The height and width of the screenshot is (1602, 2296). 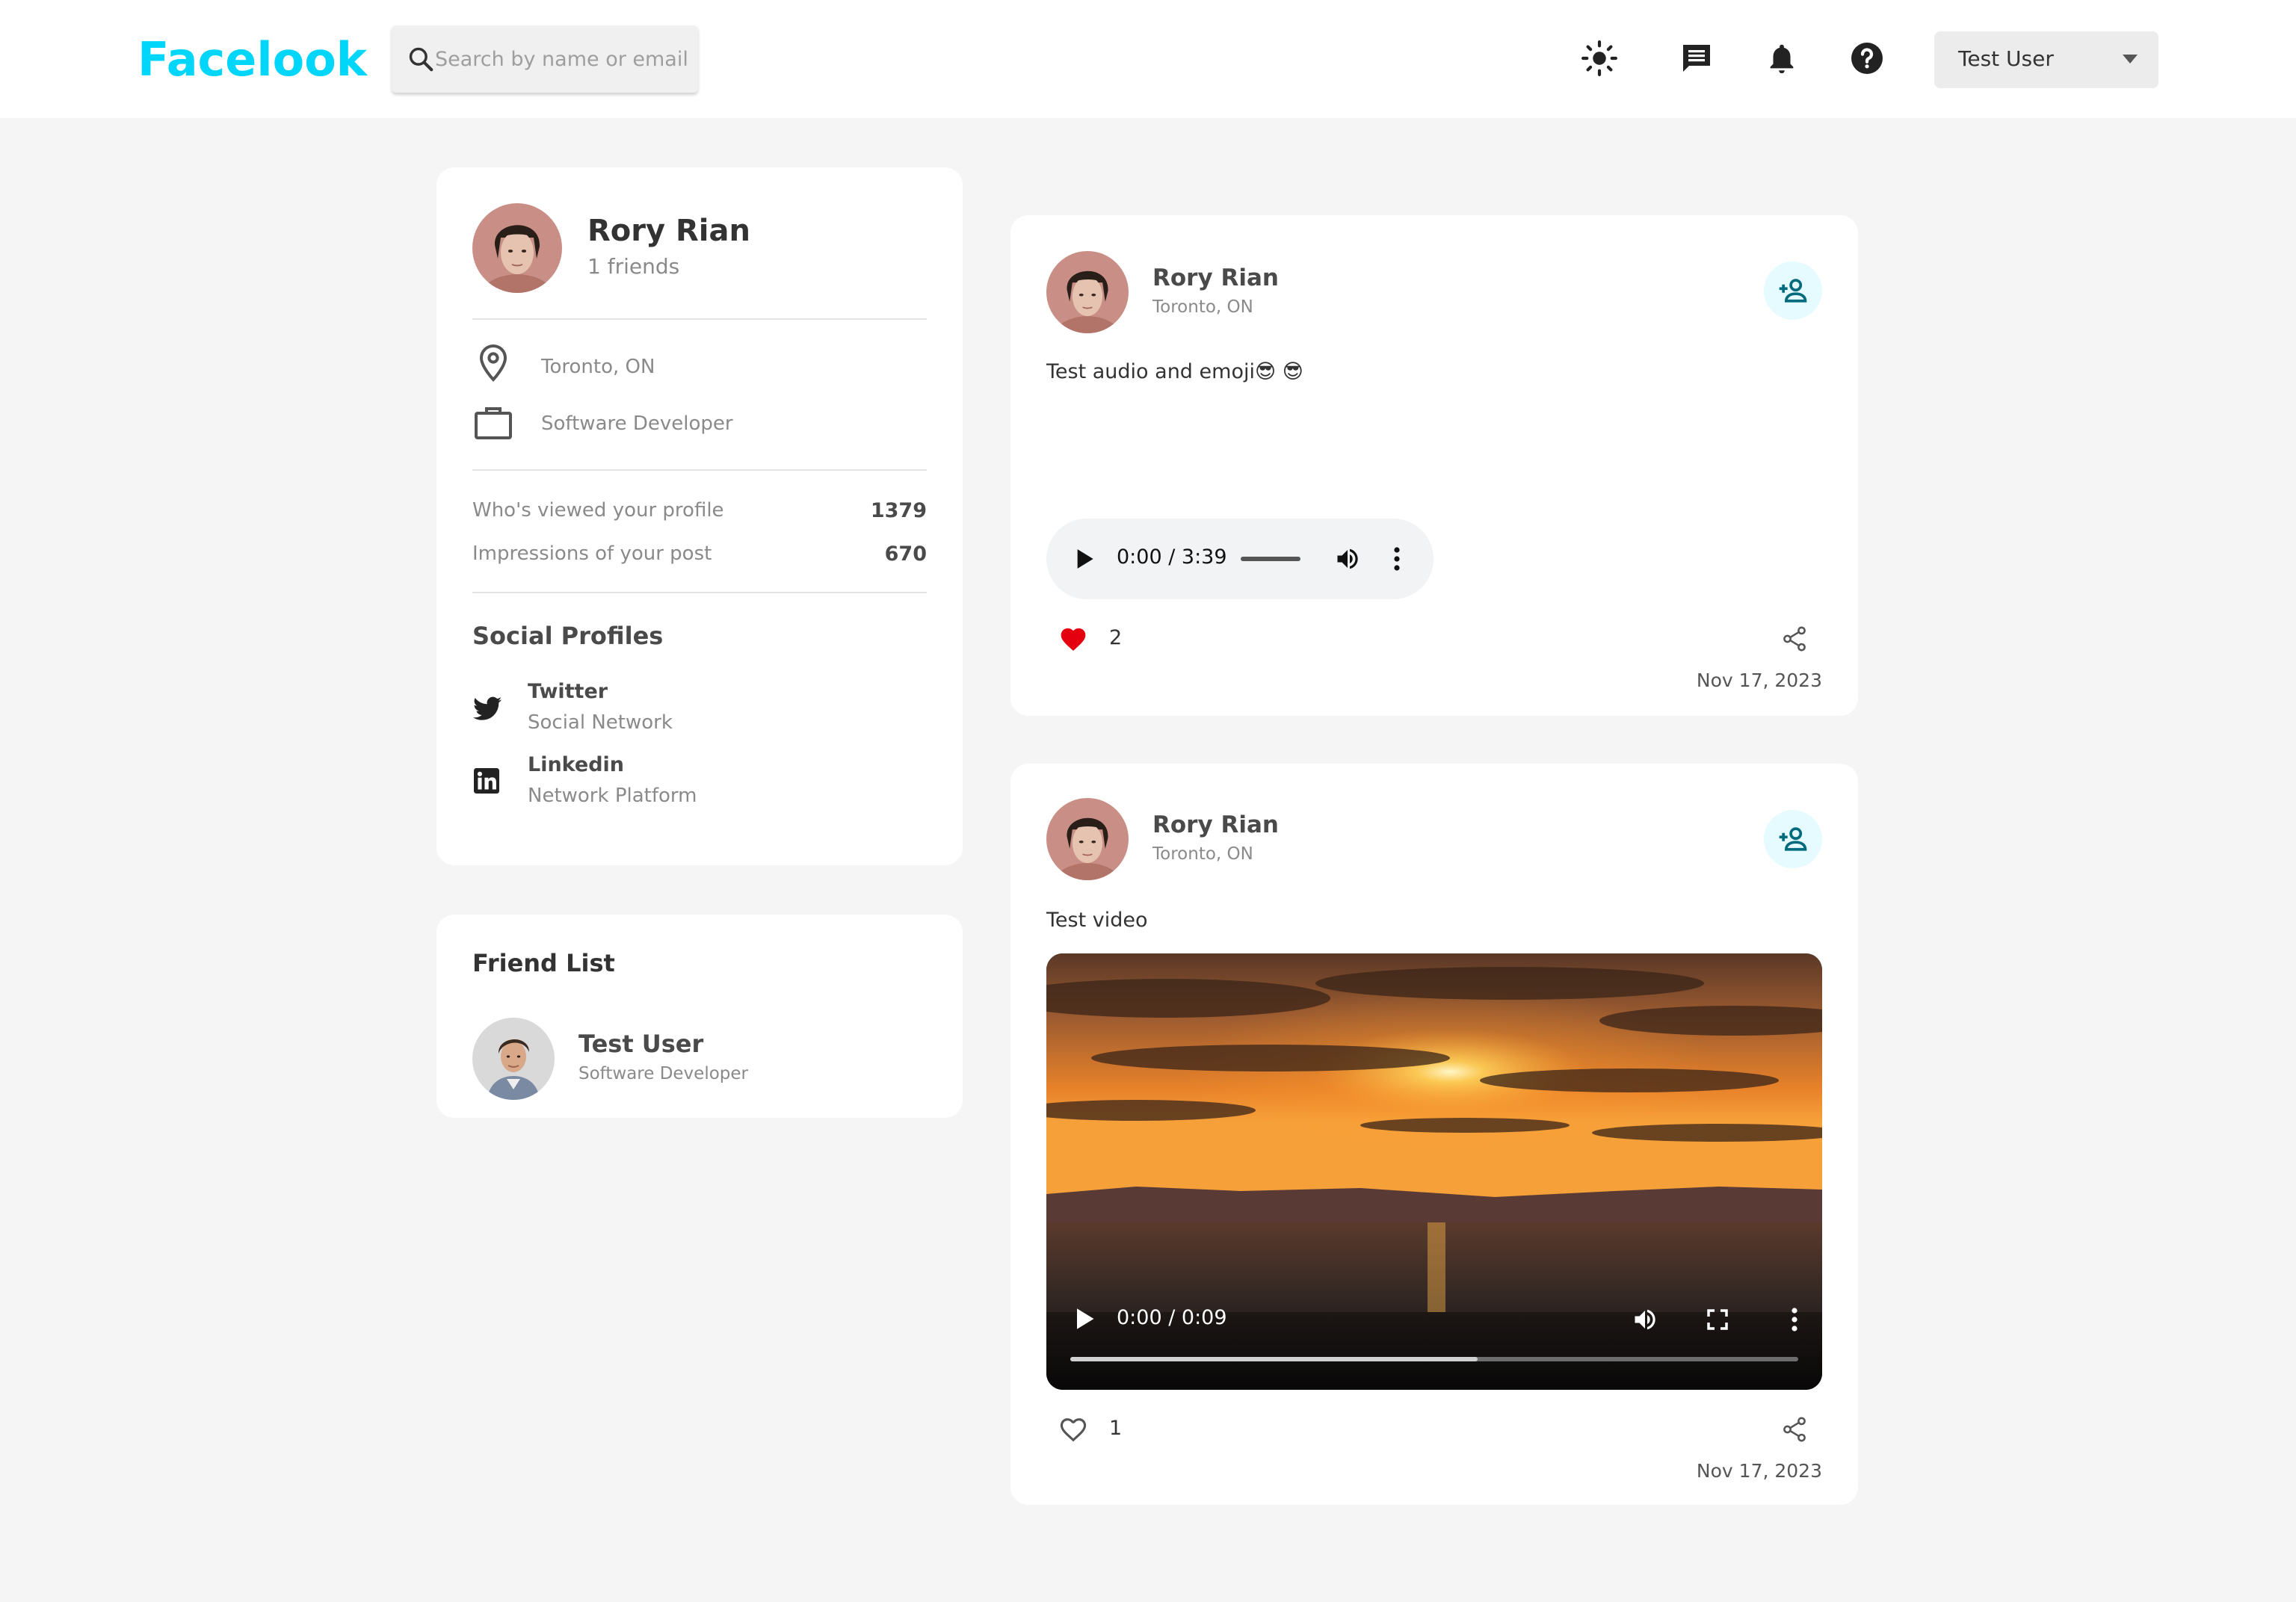 I want to click on search-icon, so click(x=421, y=59).